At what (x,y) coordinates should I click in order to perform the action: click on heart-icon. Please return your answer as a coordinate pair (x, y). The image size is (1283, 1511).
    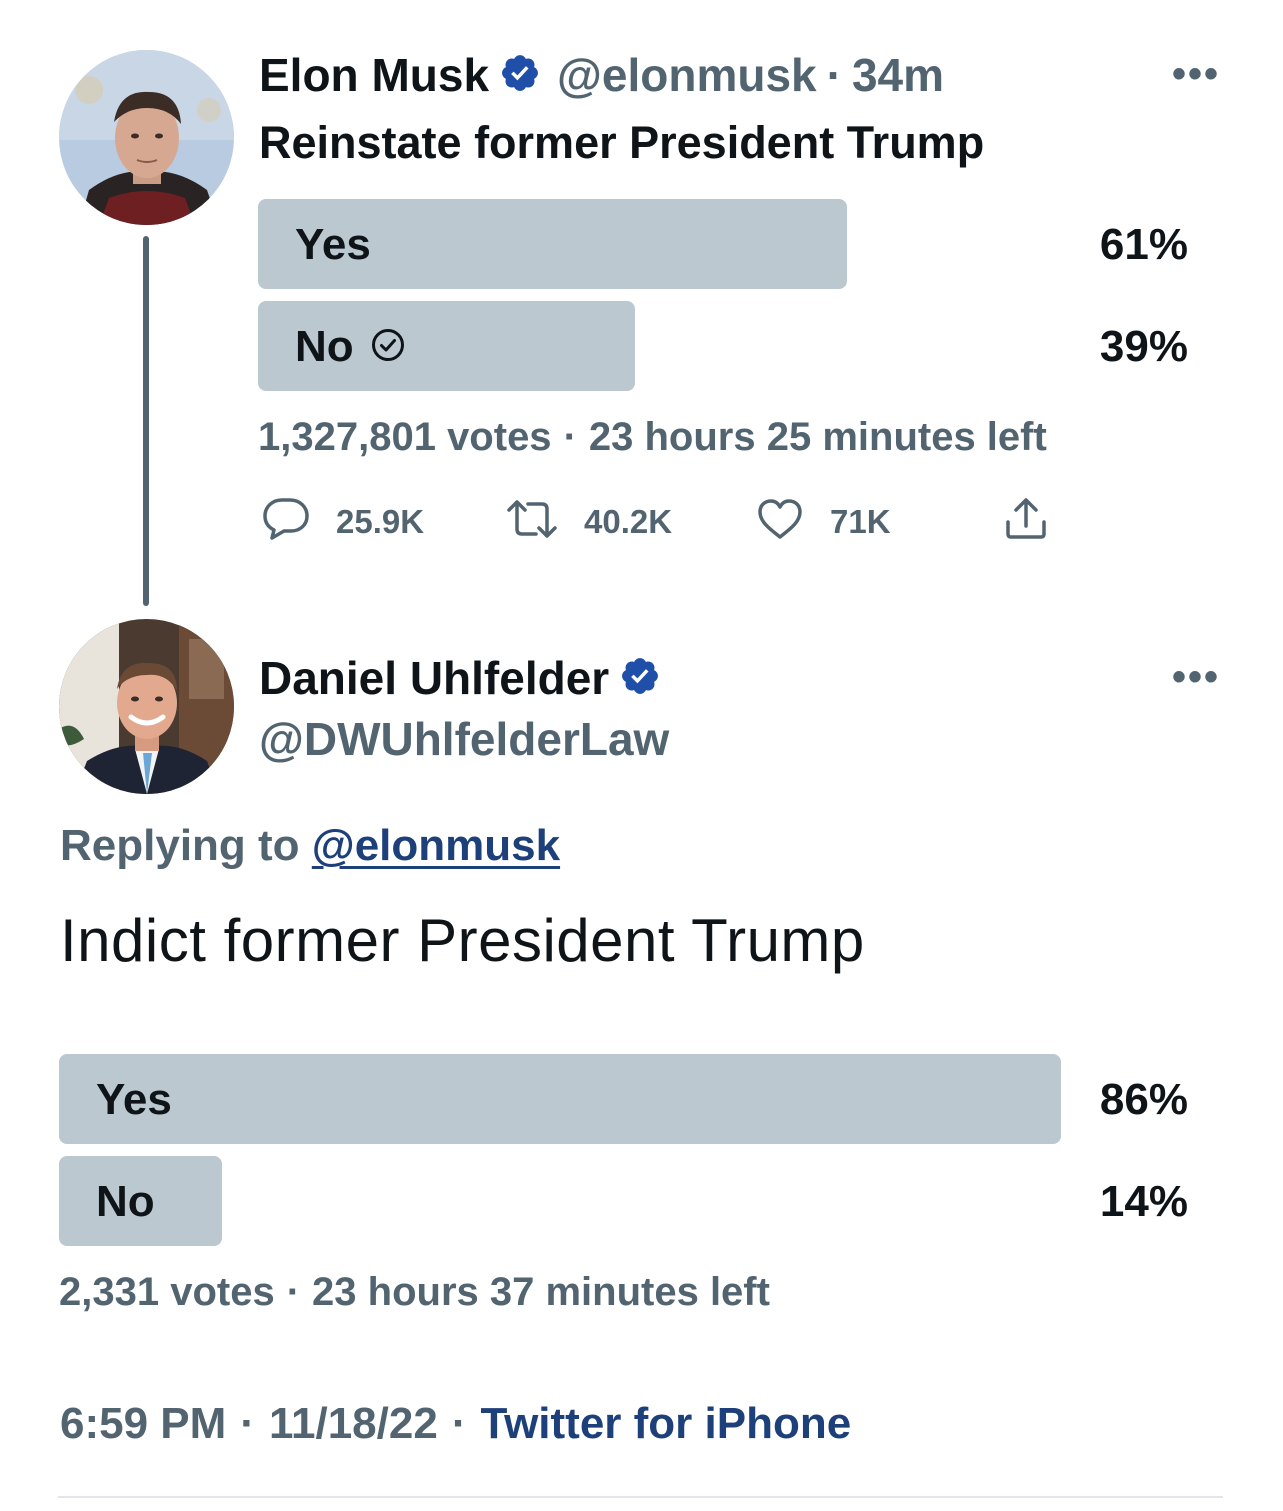
    Looking at the image, I should click on (780, 521).